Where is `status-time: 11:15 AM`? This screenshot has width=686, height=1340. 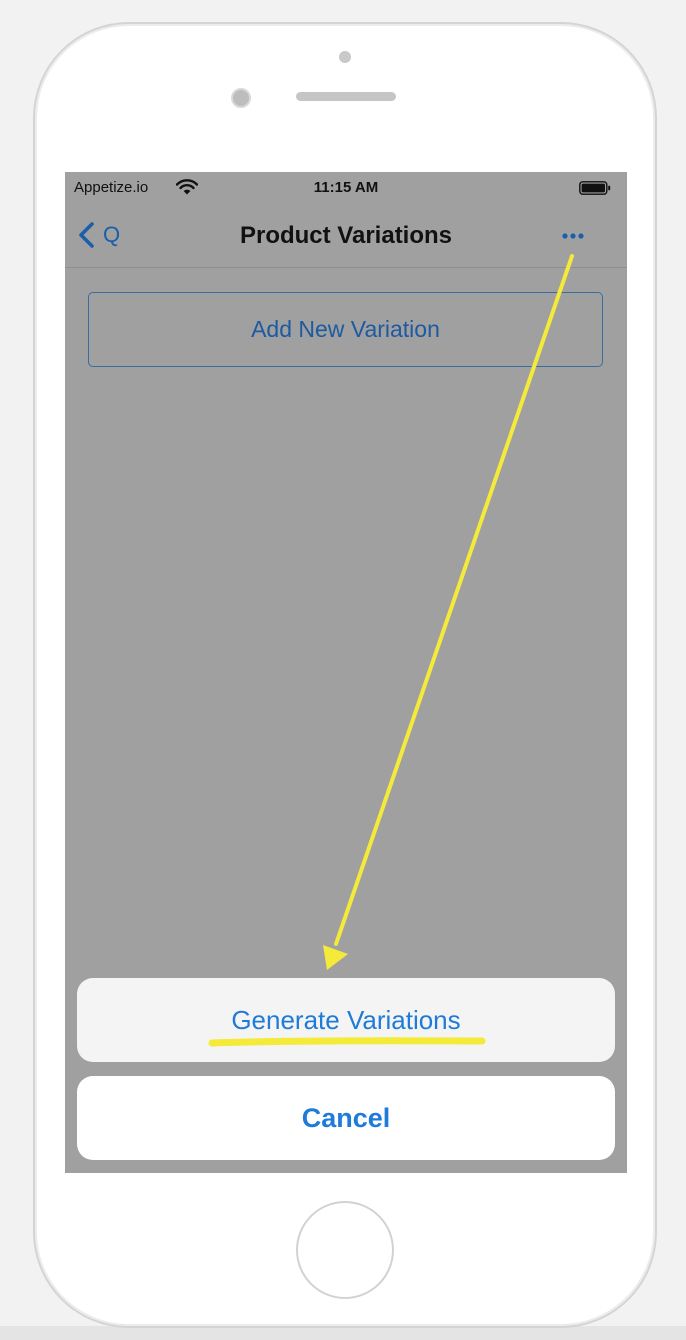 status-time: 11:15 AM is located at coordinates (346, 187).